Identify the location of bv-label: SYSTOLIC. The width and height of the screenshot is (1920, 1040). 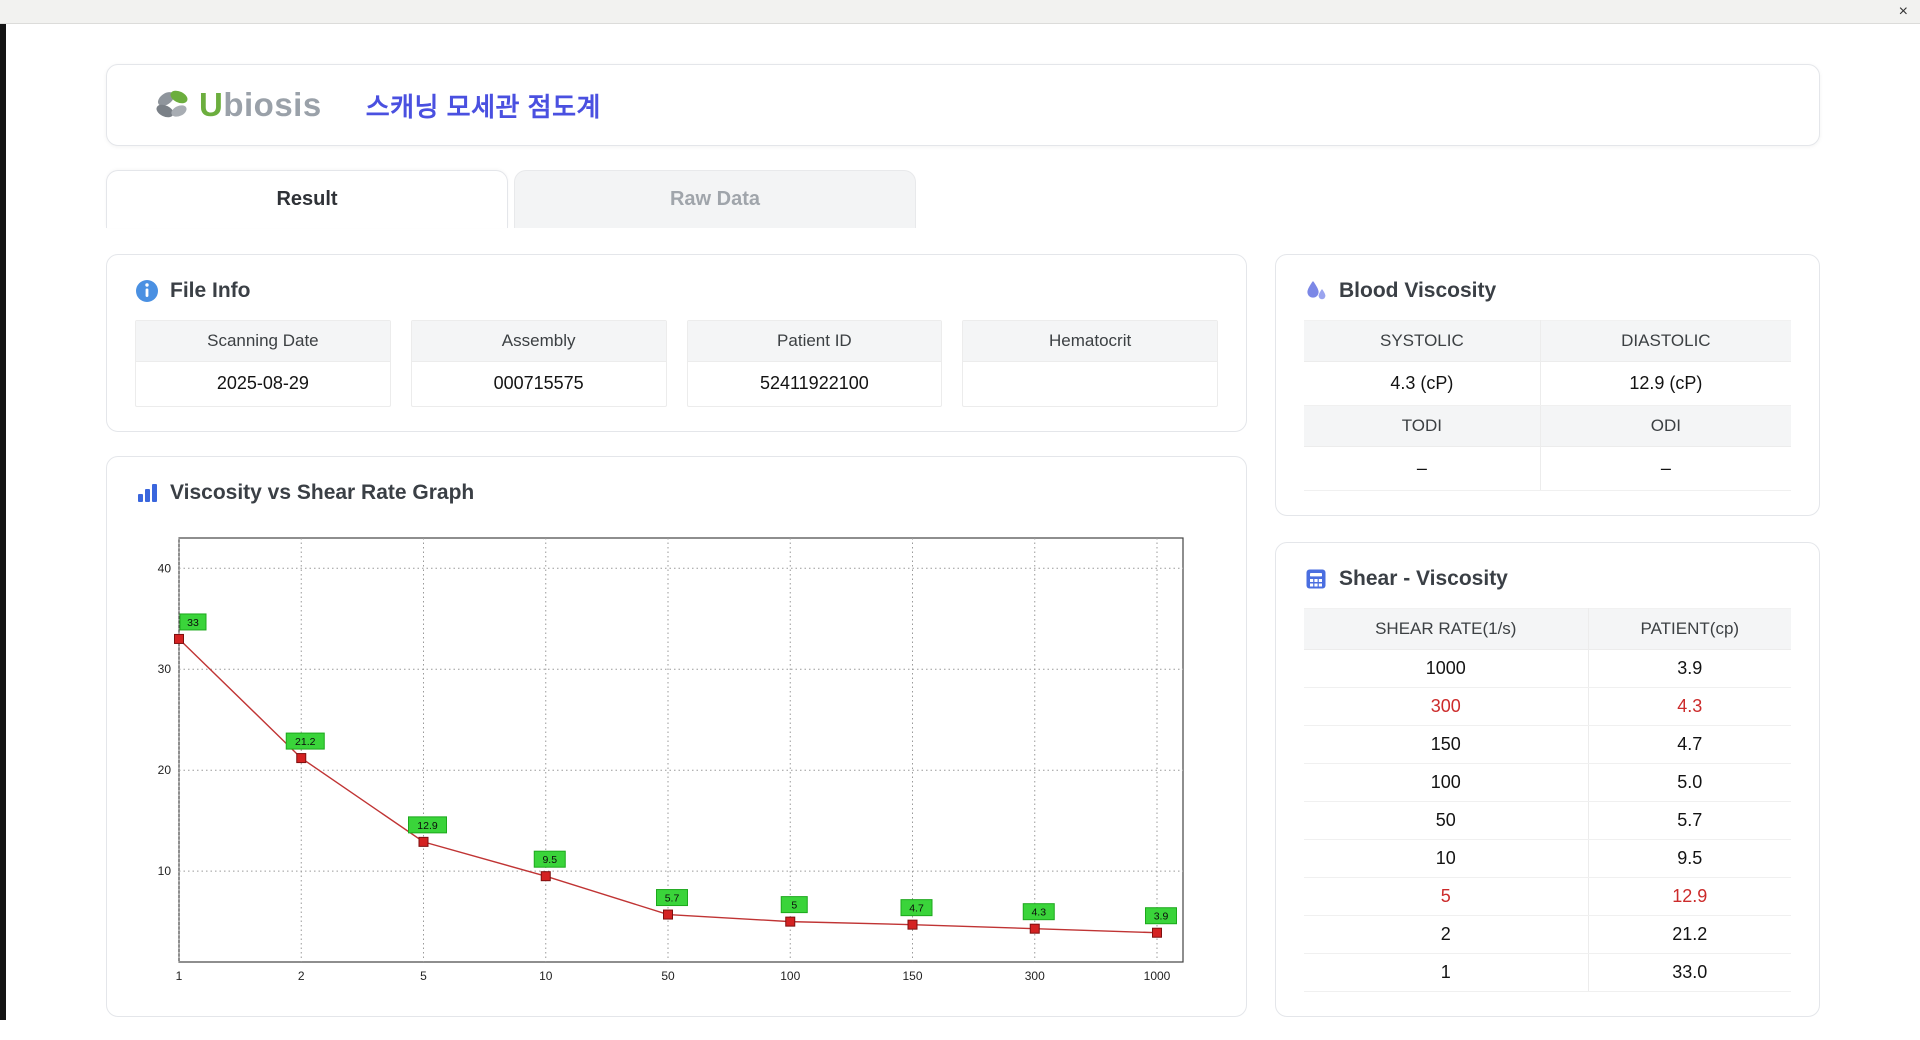
(1422, 341).